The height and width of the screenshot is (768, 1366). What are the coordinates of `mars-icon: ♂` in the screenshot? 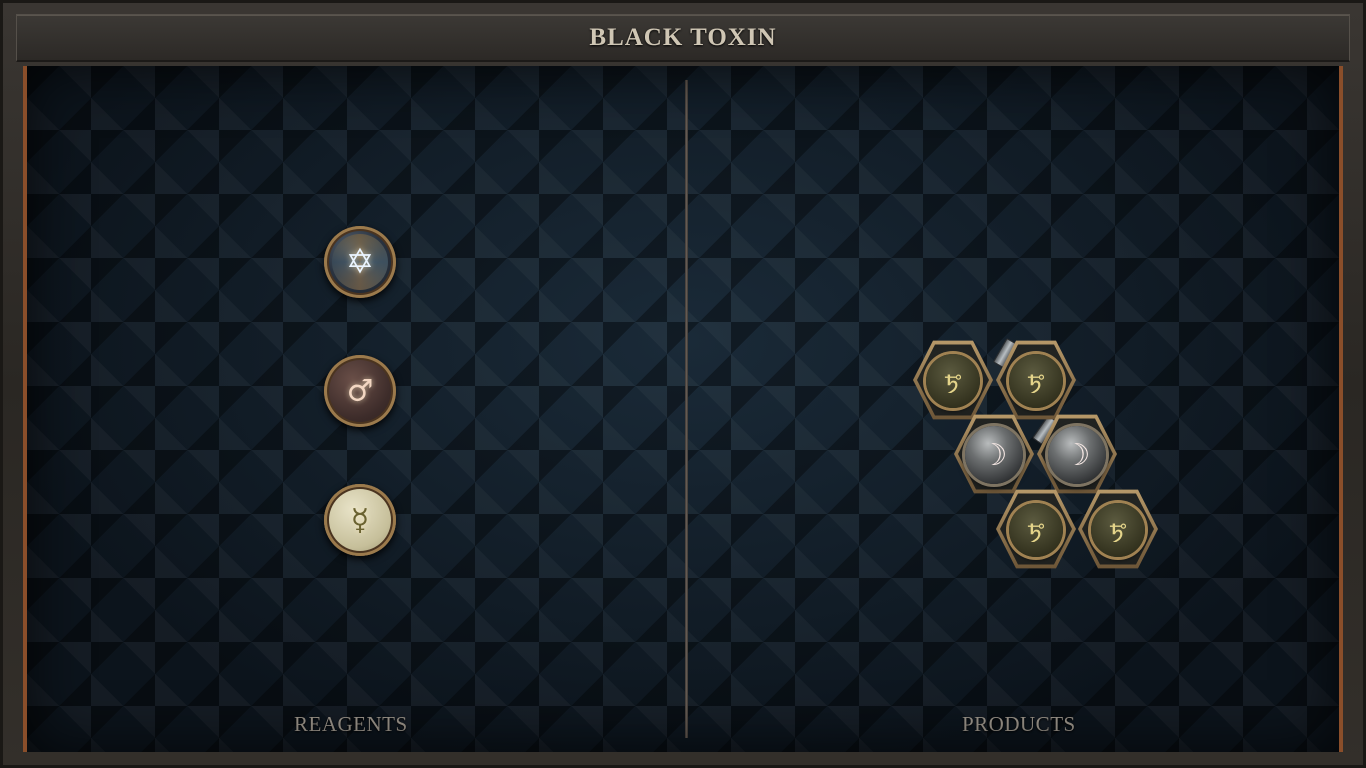 It's located at (360, 391).